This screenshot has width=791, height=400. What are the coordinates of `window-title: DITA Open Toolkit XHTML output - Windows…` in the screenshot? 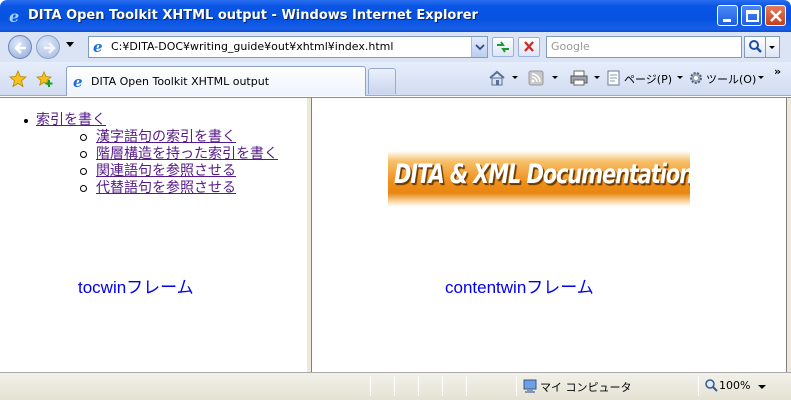 It's located at (253, 15).